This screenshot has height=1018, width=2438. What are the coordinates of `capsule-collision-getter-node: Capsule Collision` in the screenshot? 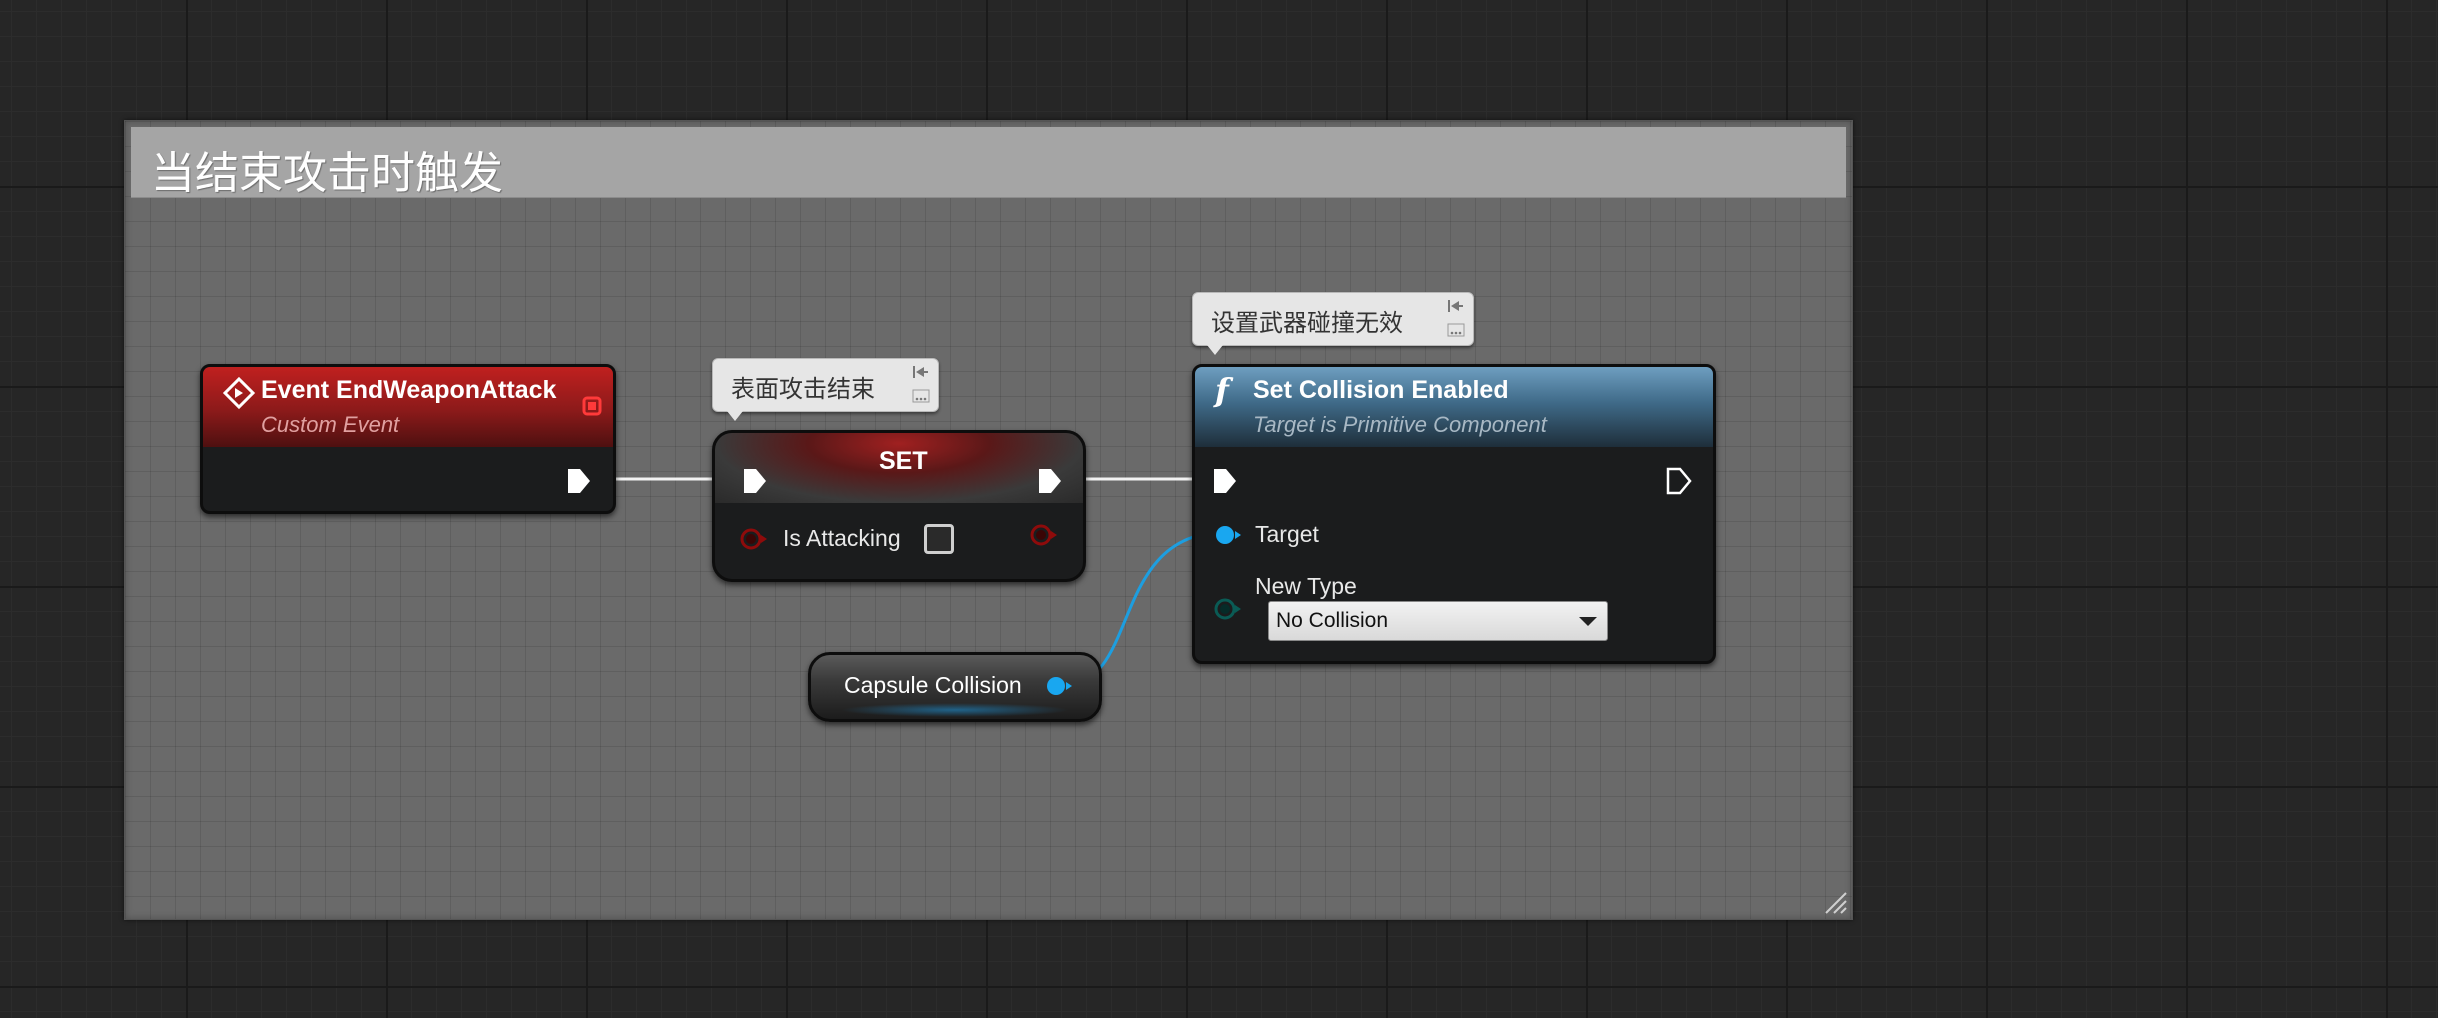 It's located at (955, 687).